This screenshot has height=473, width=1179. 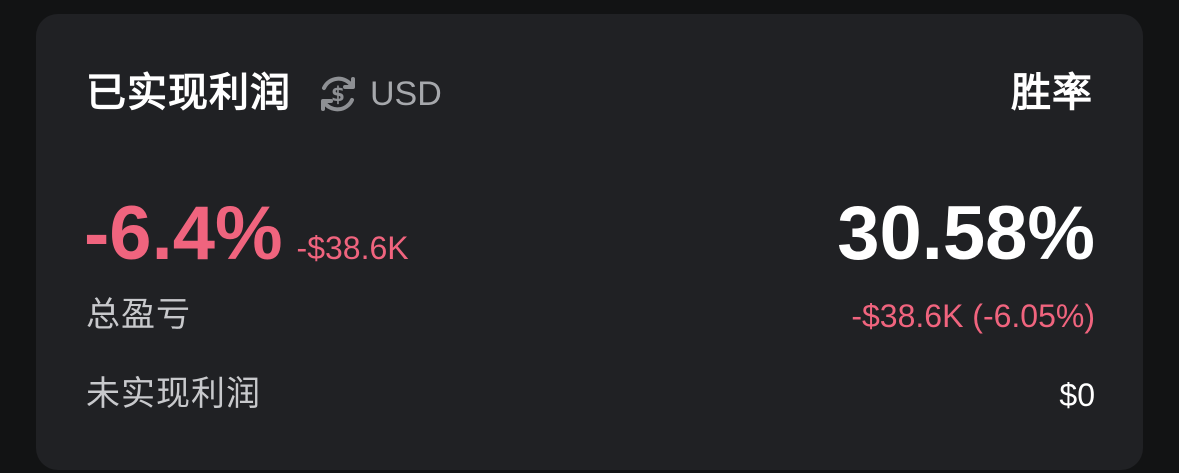 I want to click on unrealized-pnl-value: $0, so click(x=1077, y=395).